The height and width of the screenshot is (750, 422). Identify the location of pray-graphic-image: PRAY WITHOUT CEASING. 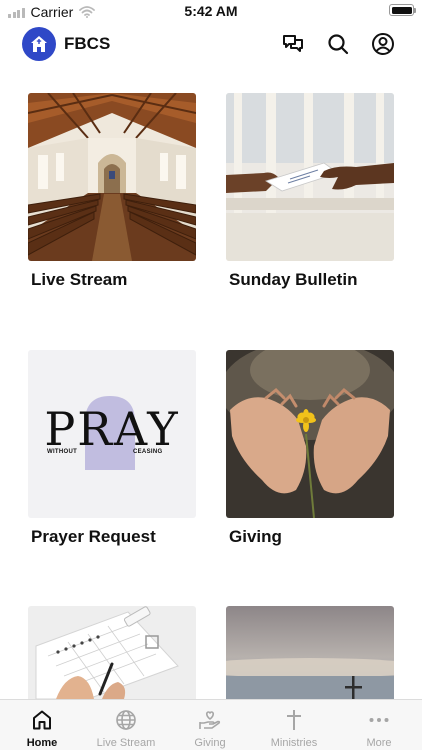
(112, 434).